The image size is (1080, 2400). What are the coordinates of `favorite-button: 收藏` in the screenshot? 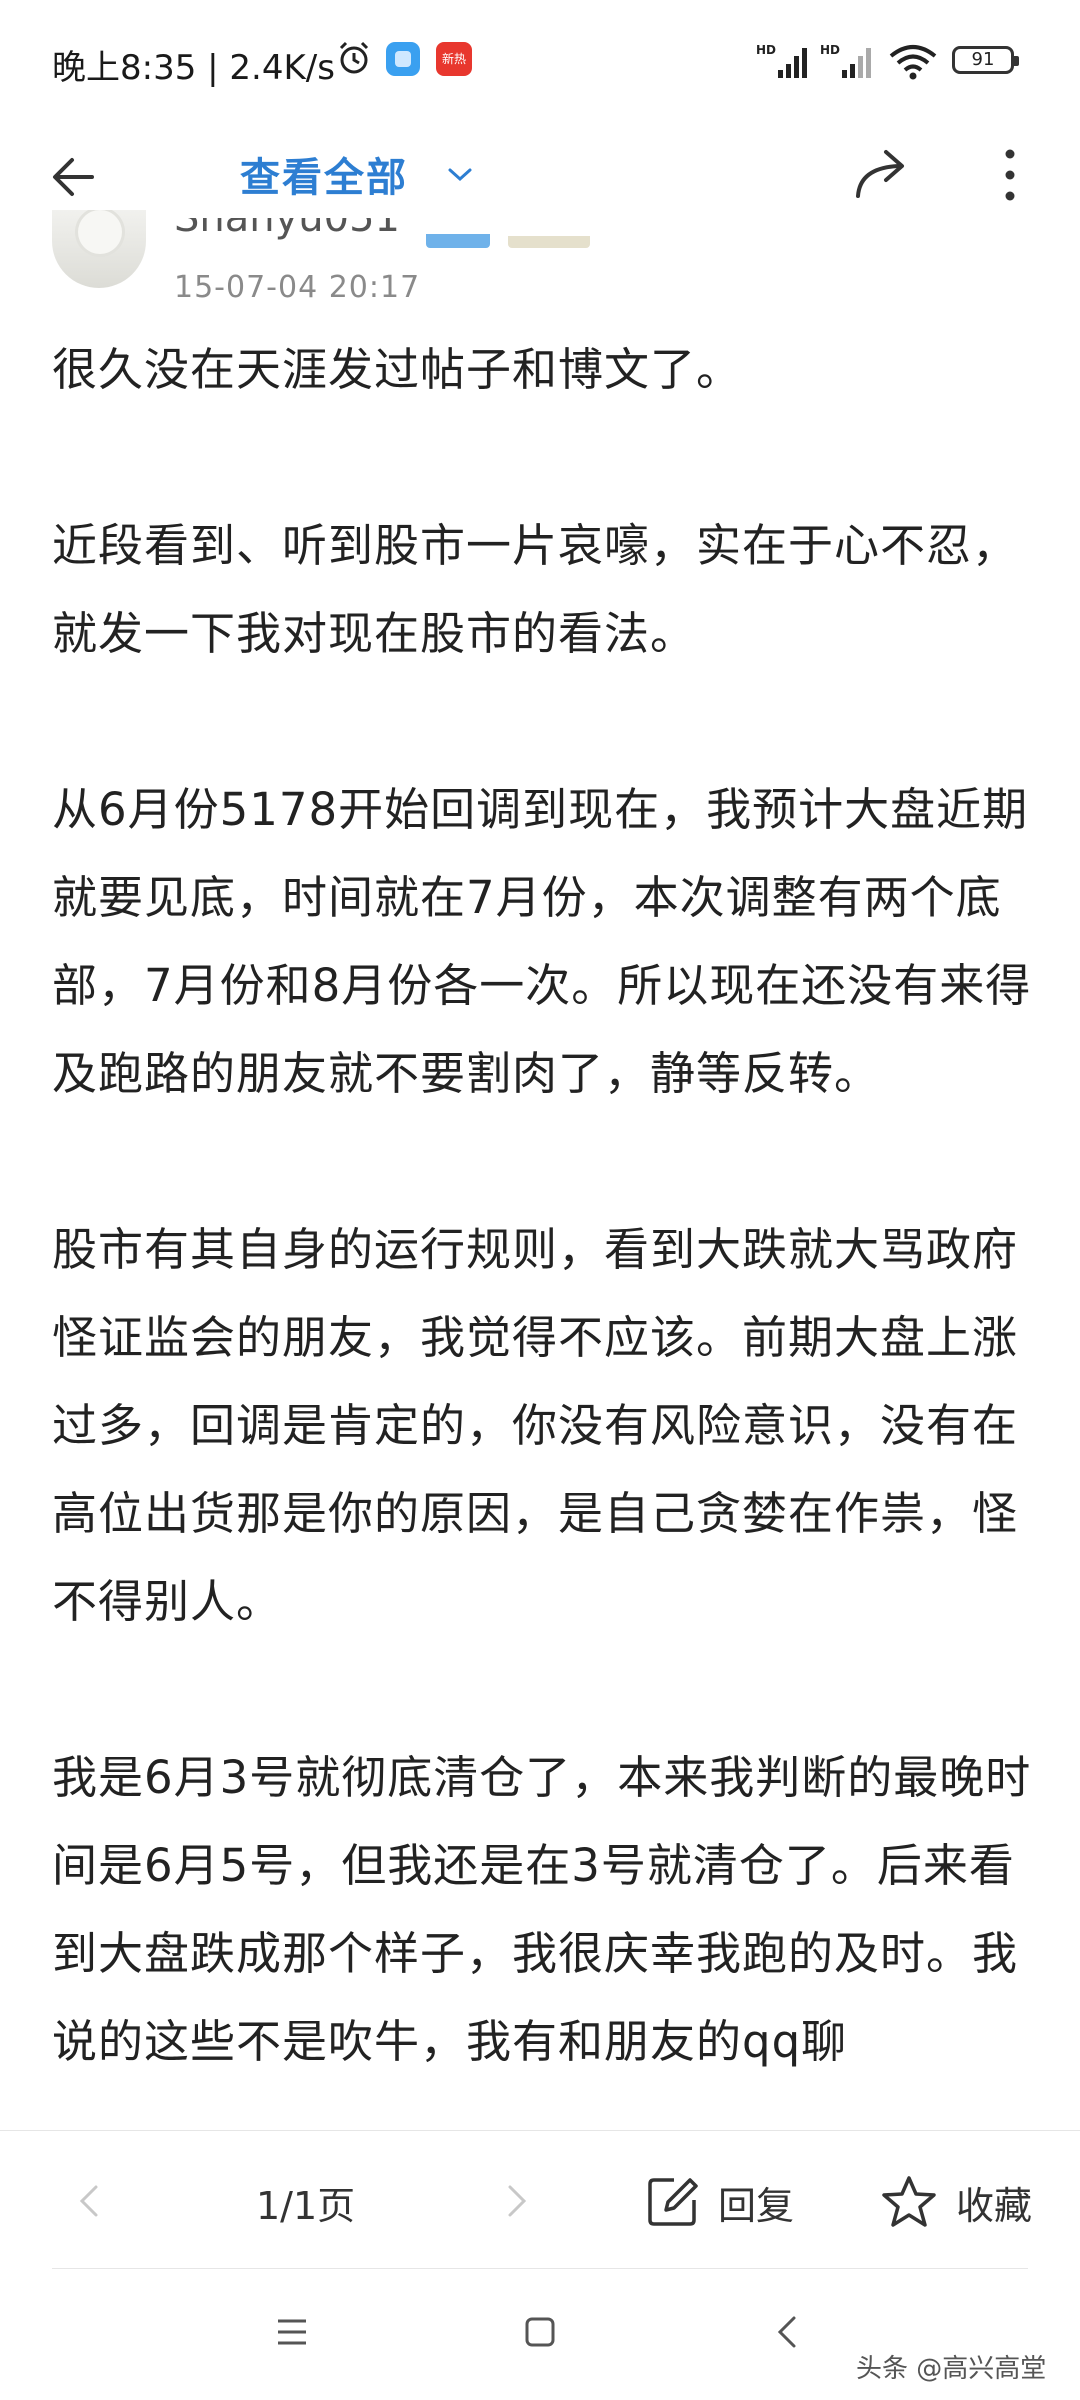 It's located at (956, 2202).